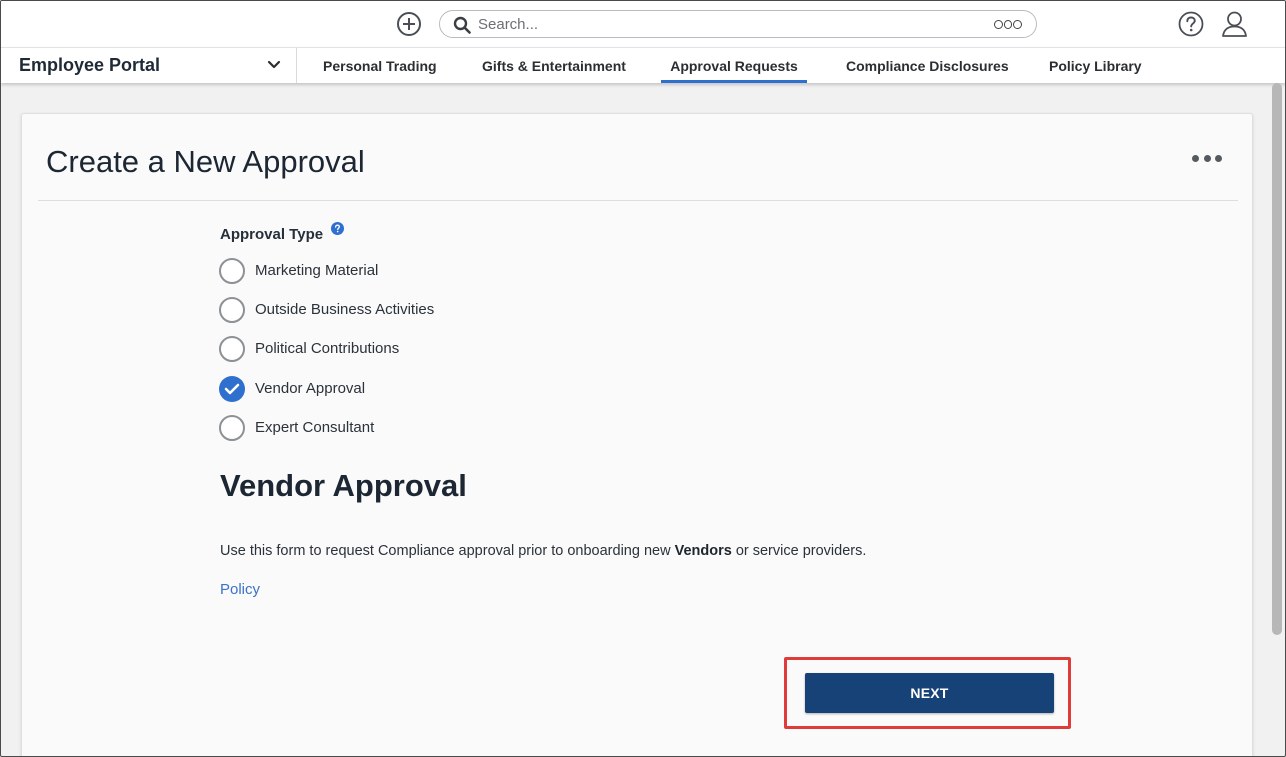 The height and width of the screenshot is (757, 1286). Describe the element at coordinates (462, 25) in the screenshot. I see `search-icon` at that location.